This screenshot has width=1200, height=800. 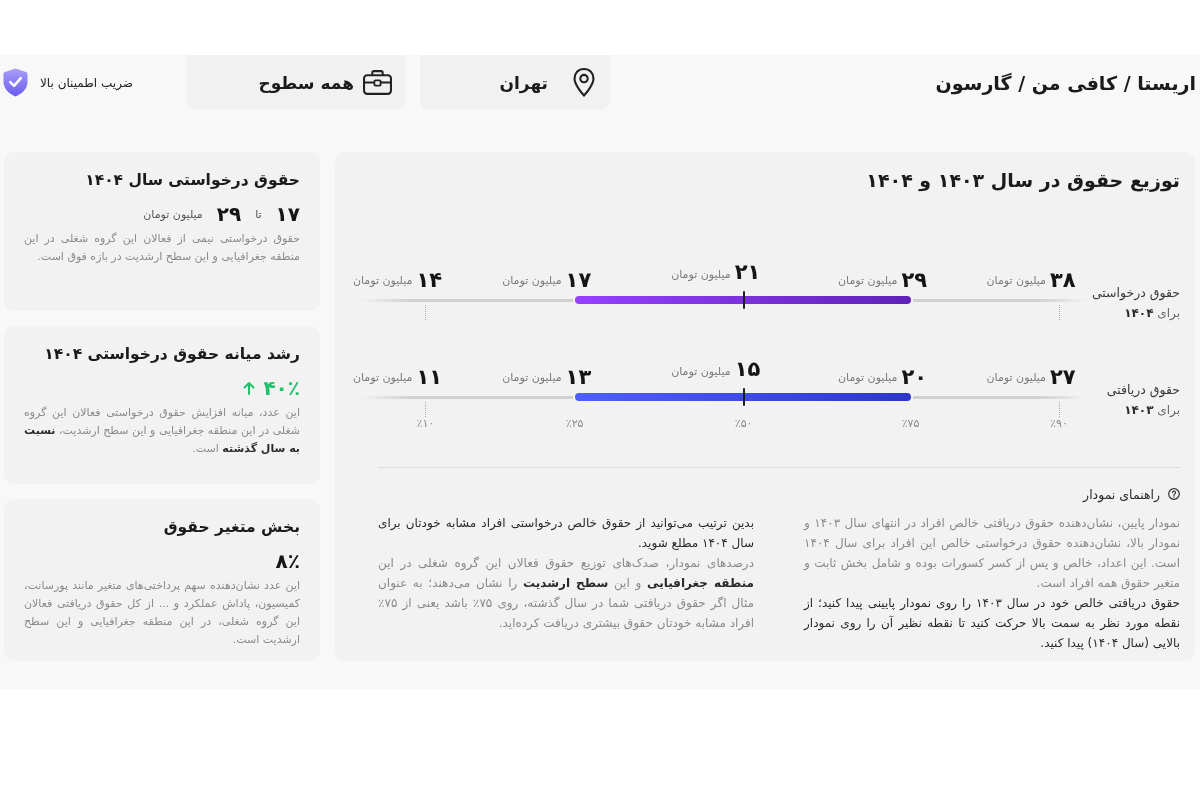 I want to click on legend-paragraph: درصدهای نمودار، صدک‌های توزیع حقوق فعالان این گروه شغلی در این منطقه جغرافیایی و این سطح ارشدیت را نشان می‌دهند؛ به عنوان مثال اگر حقوق دریافتی شما در سال گذشته، روی ۷۵٪ باشد یعنی از ۷۵٪ افراد مشابه خودتان حقوق بیشتری دریافت کرده‌اید., so click(x=566, y=593).